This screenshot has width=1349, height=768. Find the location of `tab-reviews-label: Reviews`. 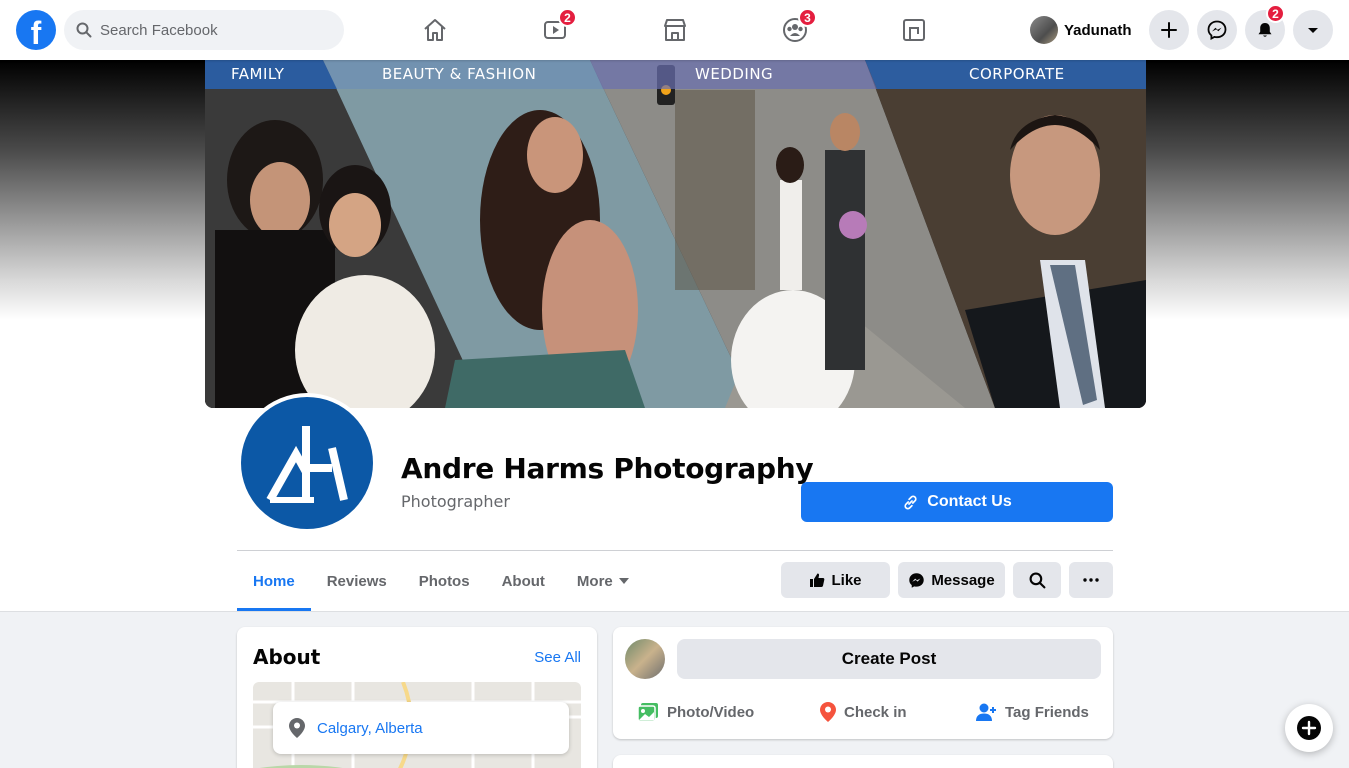

tab-reviews-label: Reviews is located at coordinates (356, 581).